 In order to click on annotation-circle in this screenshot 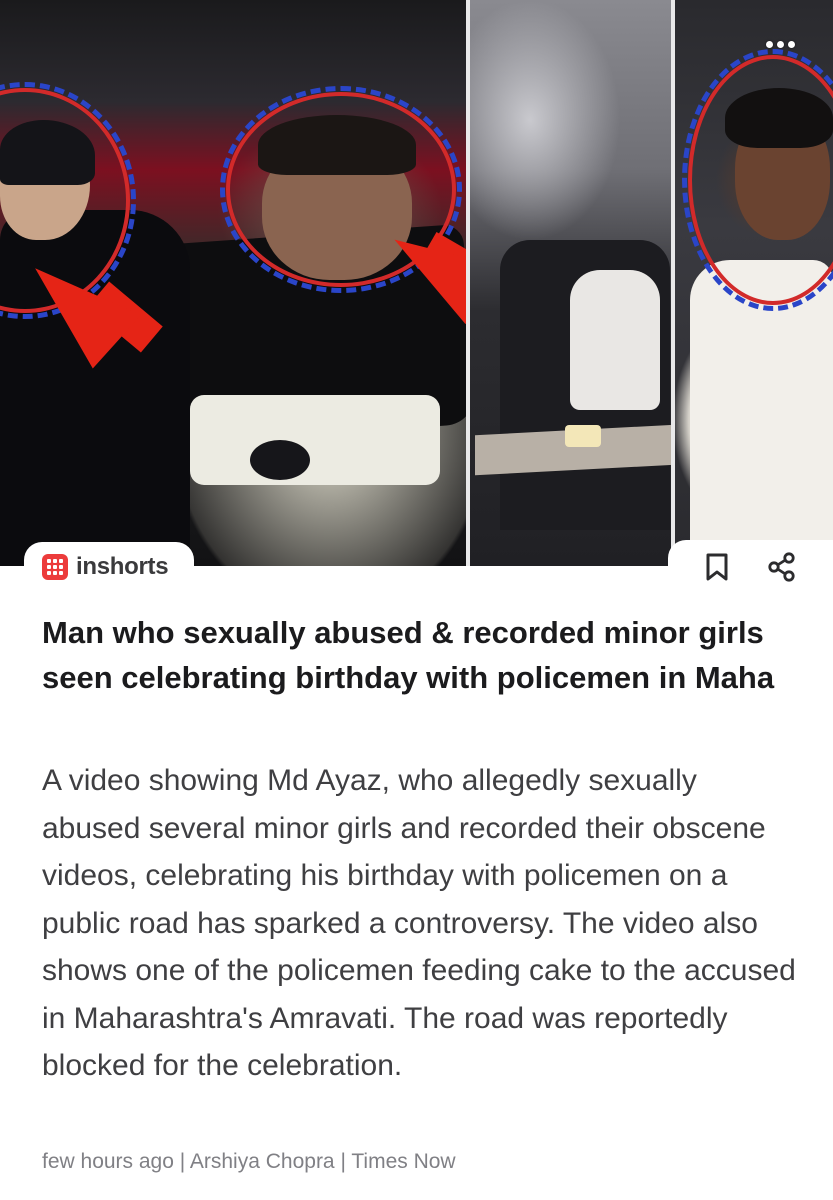, I will do `click(757, 180)`.